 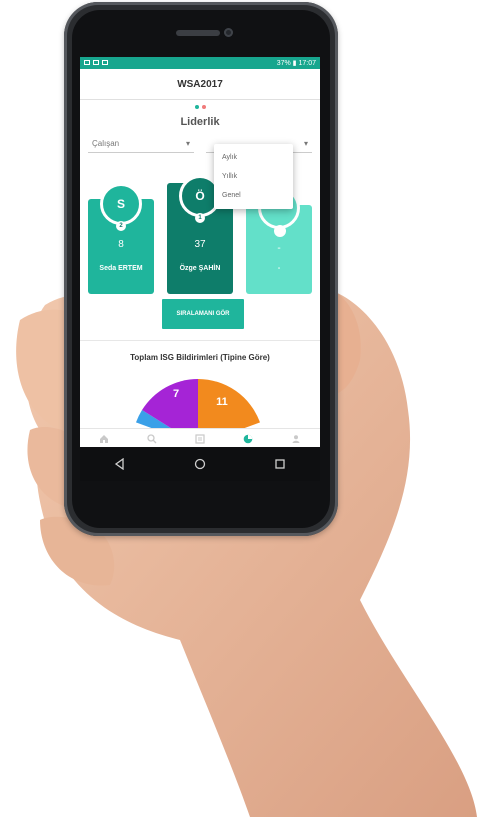 I want to click on pie-label-7: 7, so click(x=176, y=394).